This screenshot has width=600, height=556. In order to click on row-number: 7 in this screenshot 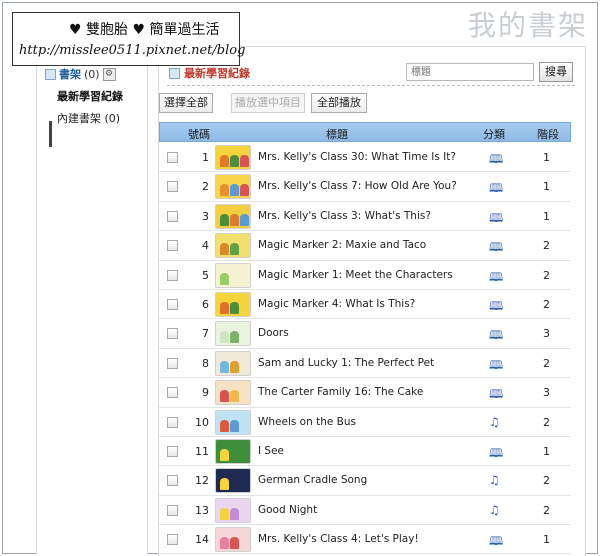, I will do `click(205, 334)`.